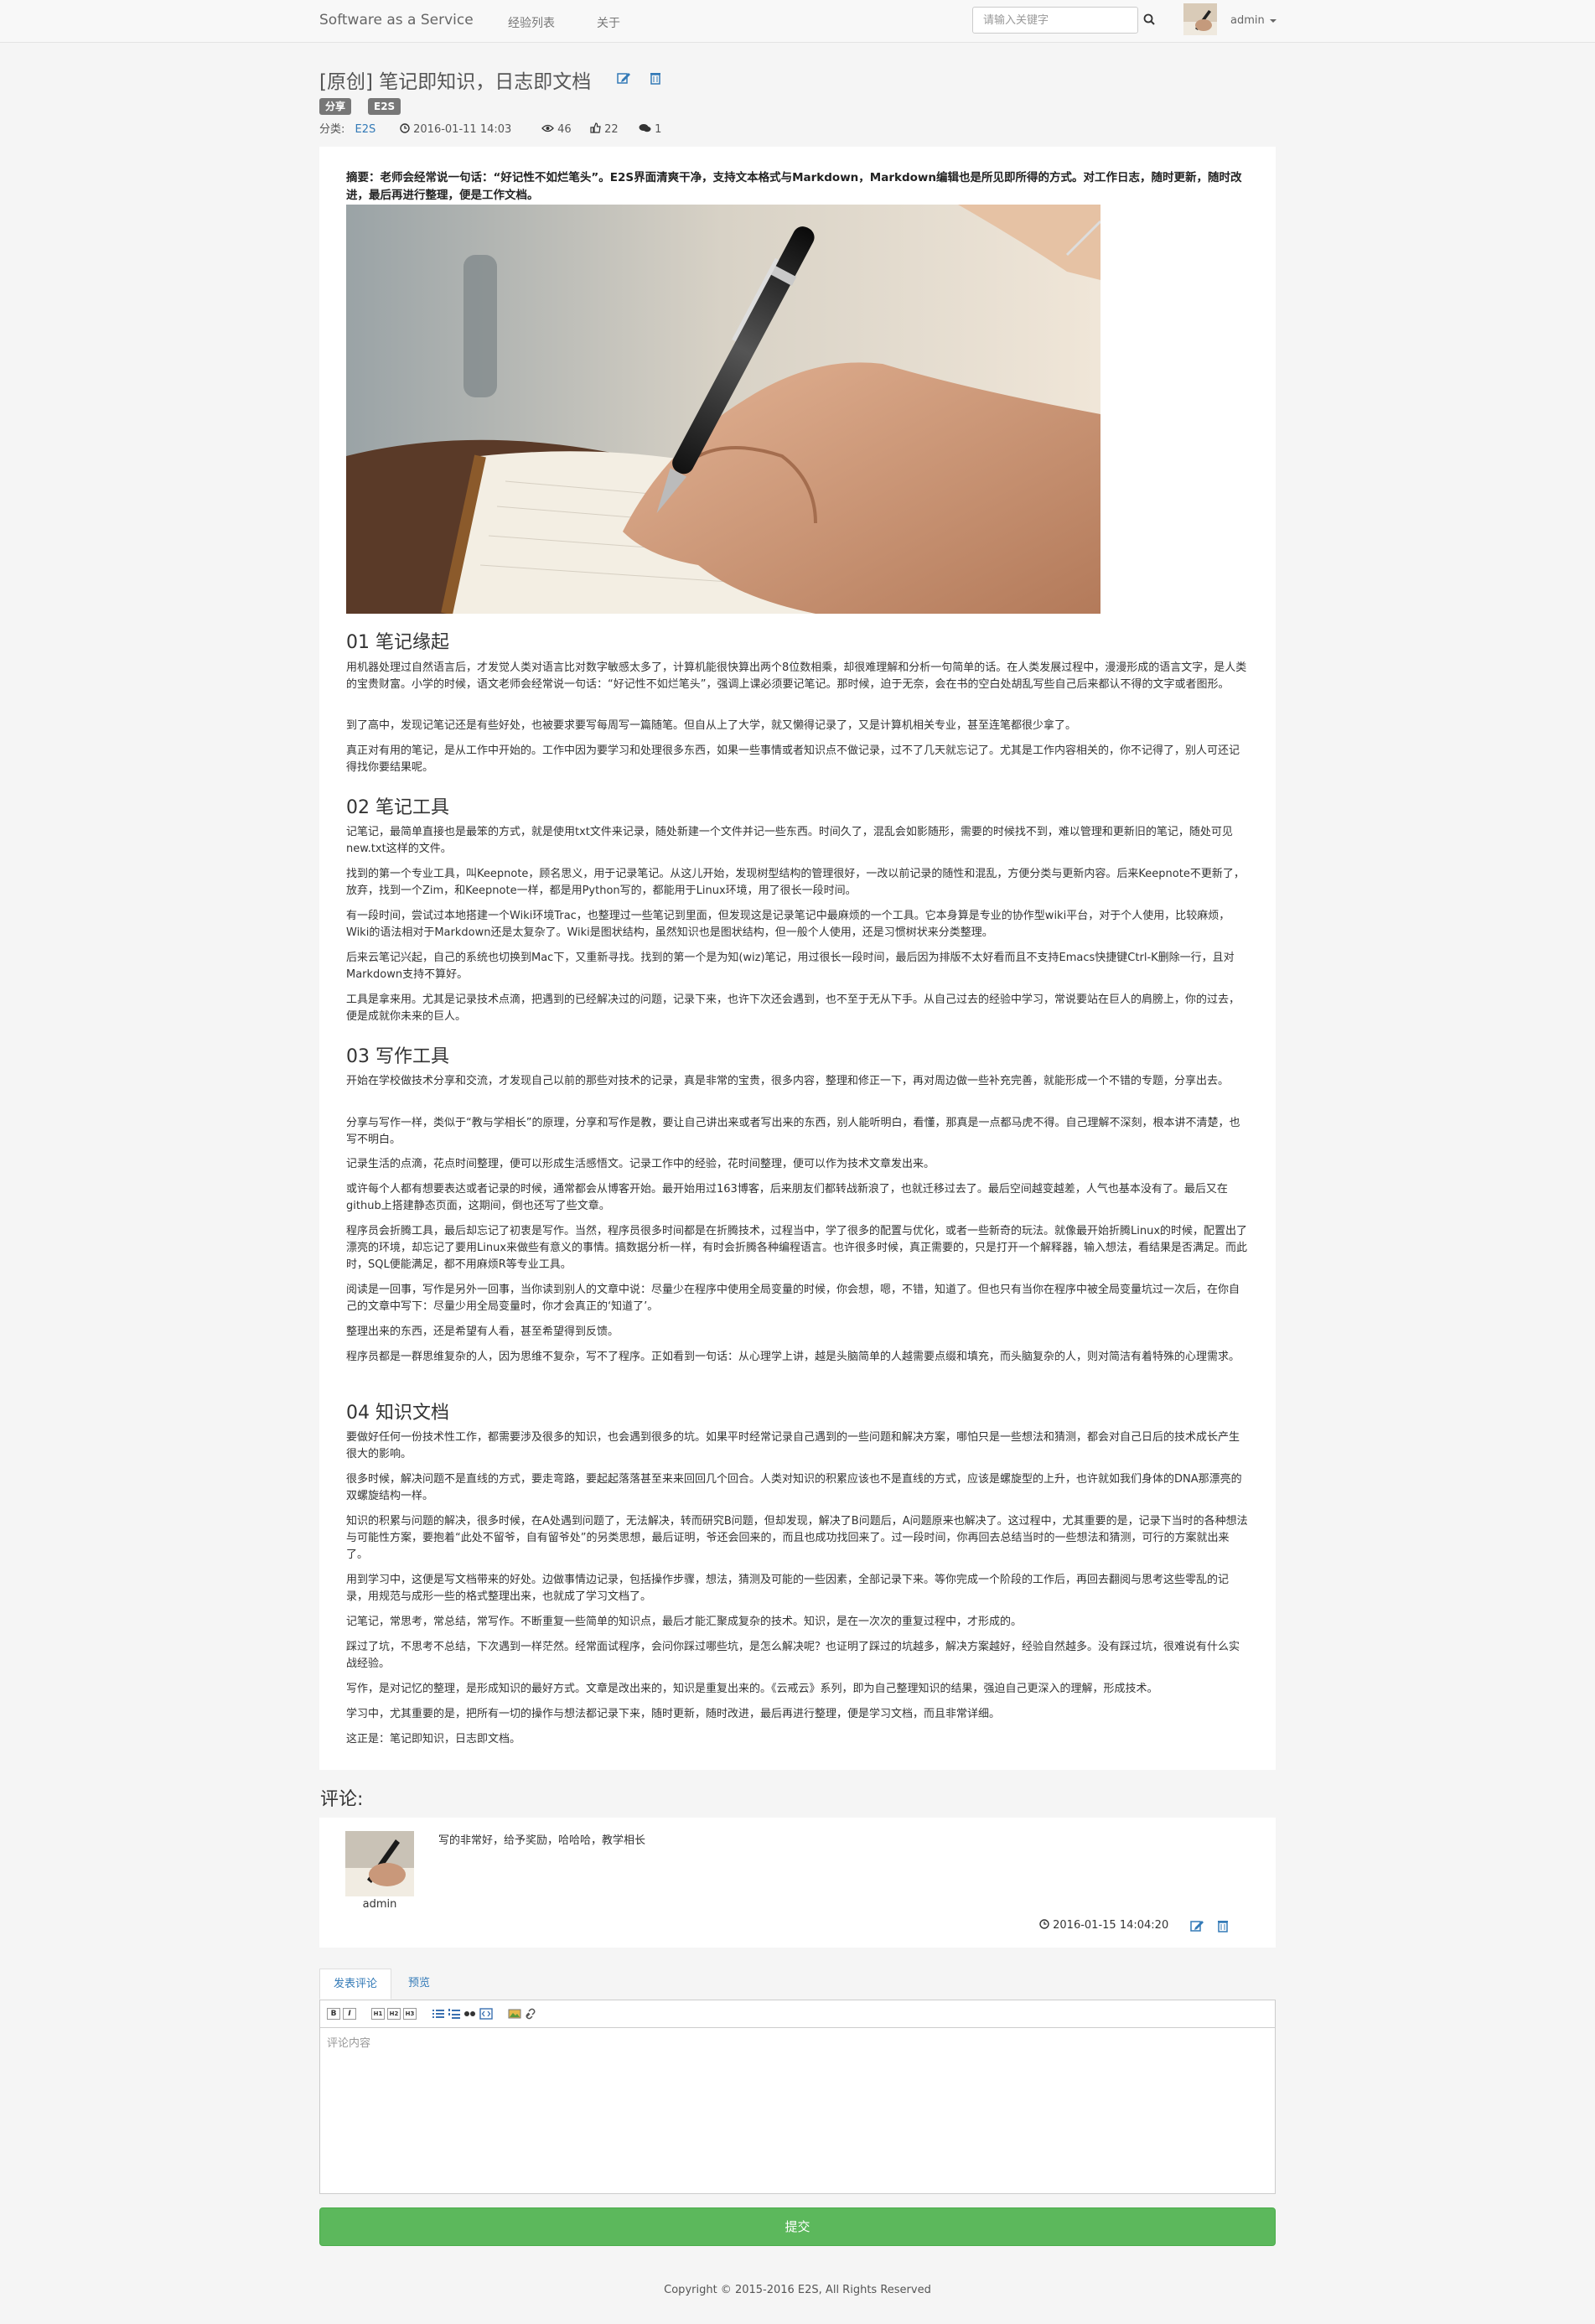 The image size is (1595, 2324). I want to click on thumbs-up-icon, so click(595, 127).